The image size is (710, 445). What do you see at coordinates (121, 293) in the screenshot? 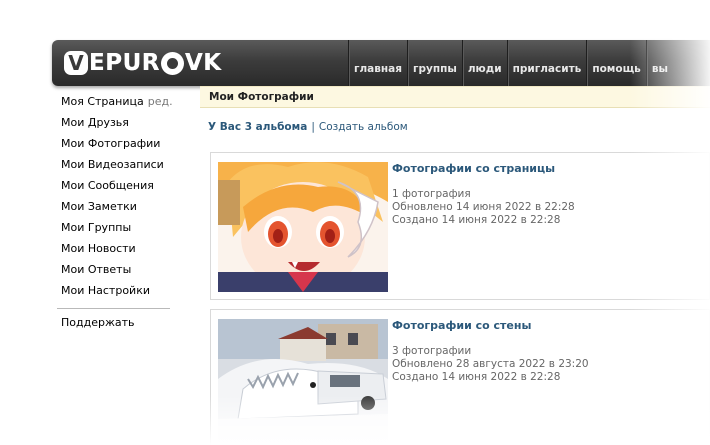
I see `sidebar-item-settings: Мои Настройки` at bounding box center [121, 293].